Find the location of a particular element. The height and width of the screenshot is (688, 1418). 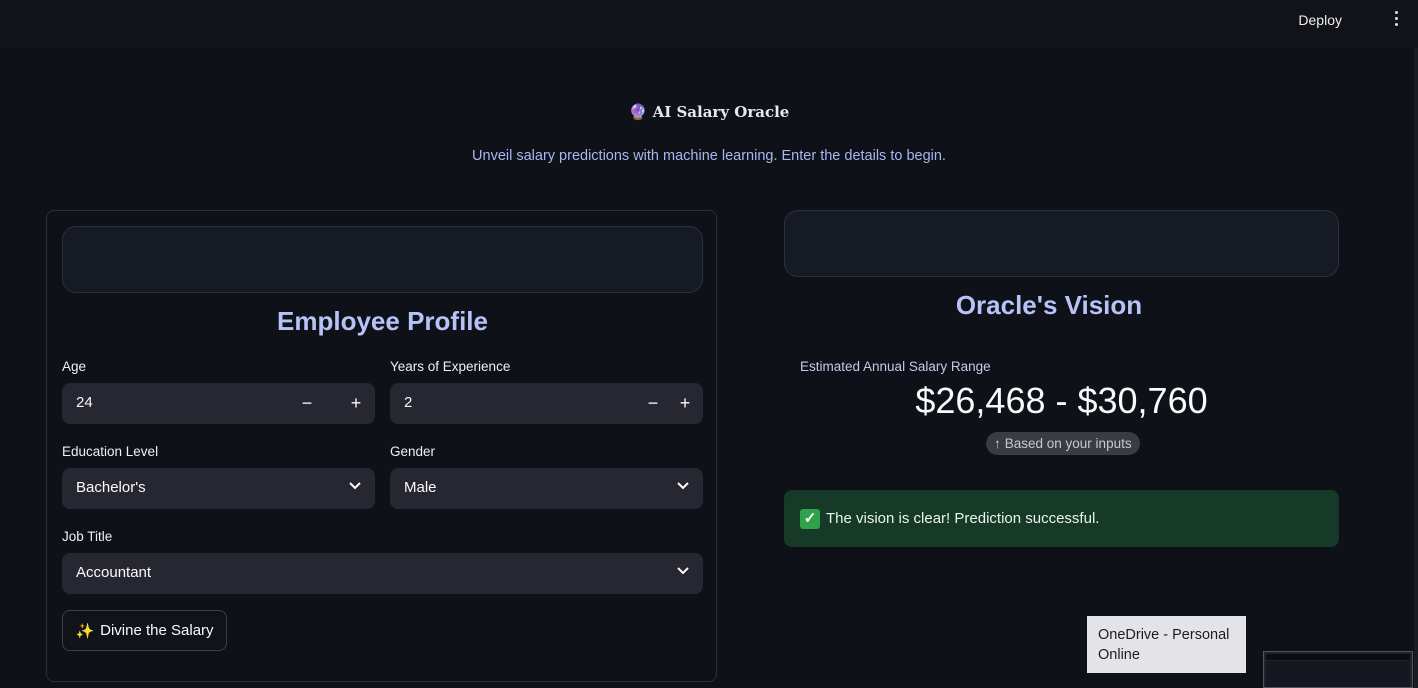

job-title-select: Accountant is located at coordinates (382, 573).